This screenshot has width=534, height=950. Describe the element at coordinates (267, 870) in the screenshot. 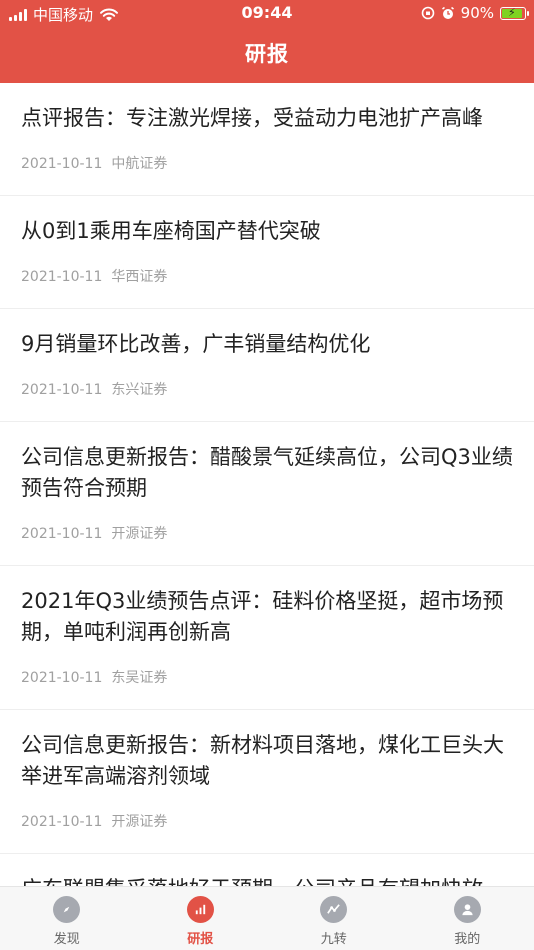

I see `report-item: 广东联盟集采落地好于预期，公司产品有望加快放` at that location.